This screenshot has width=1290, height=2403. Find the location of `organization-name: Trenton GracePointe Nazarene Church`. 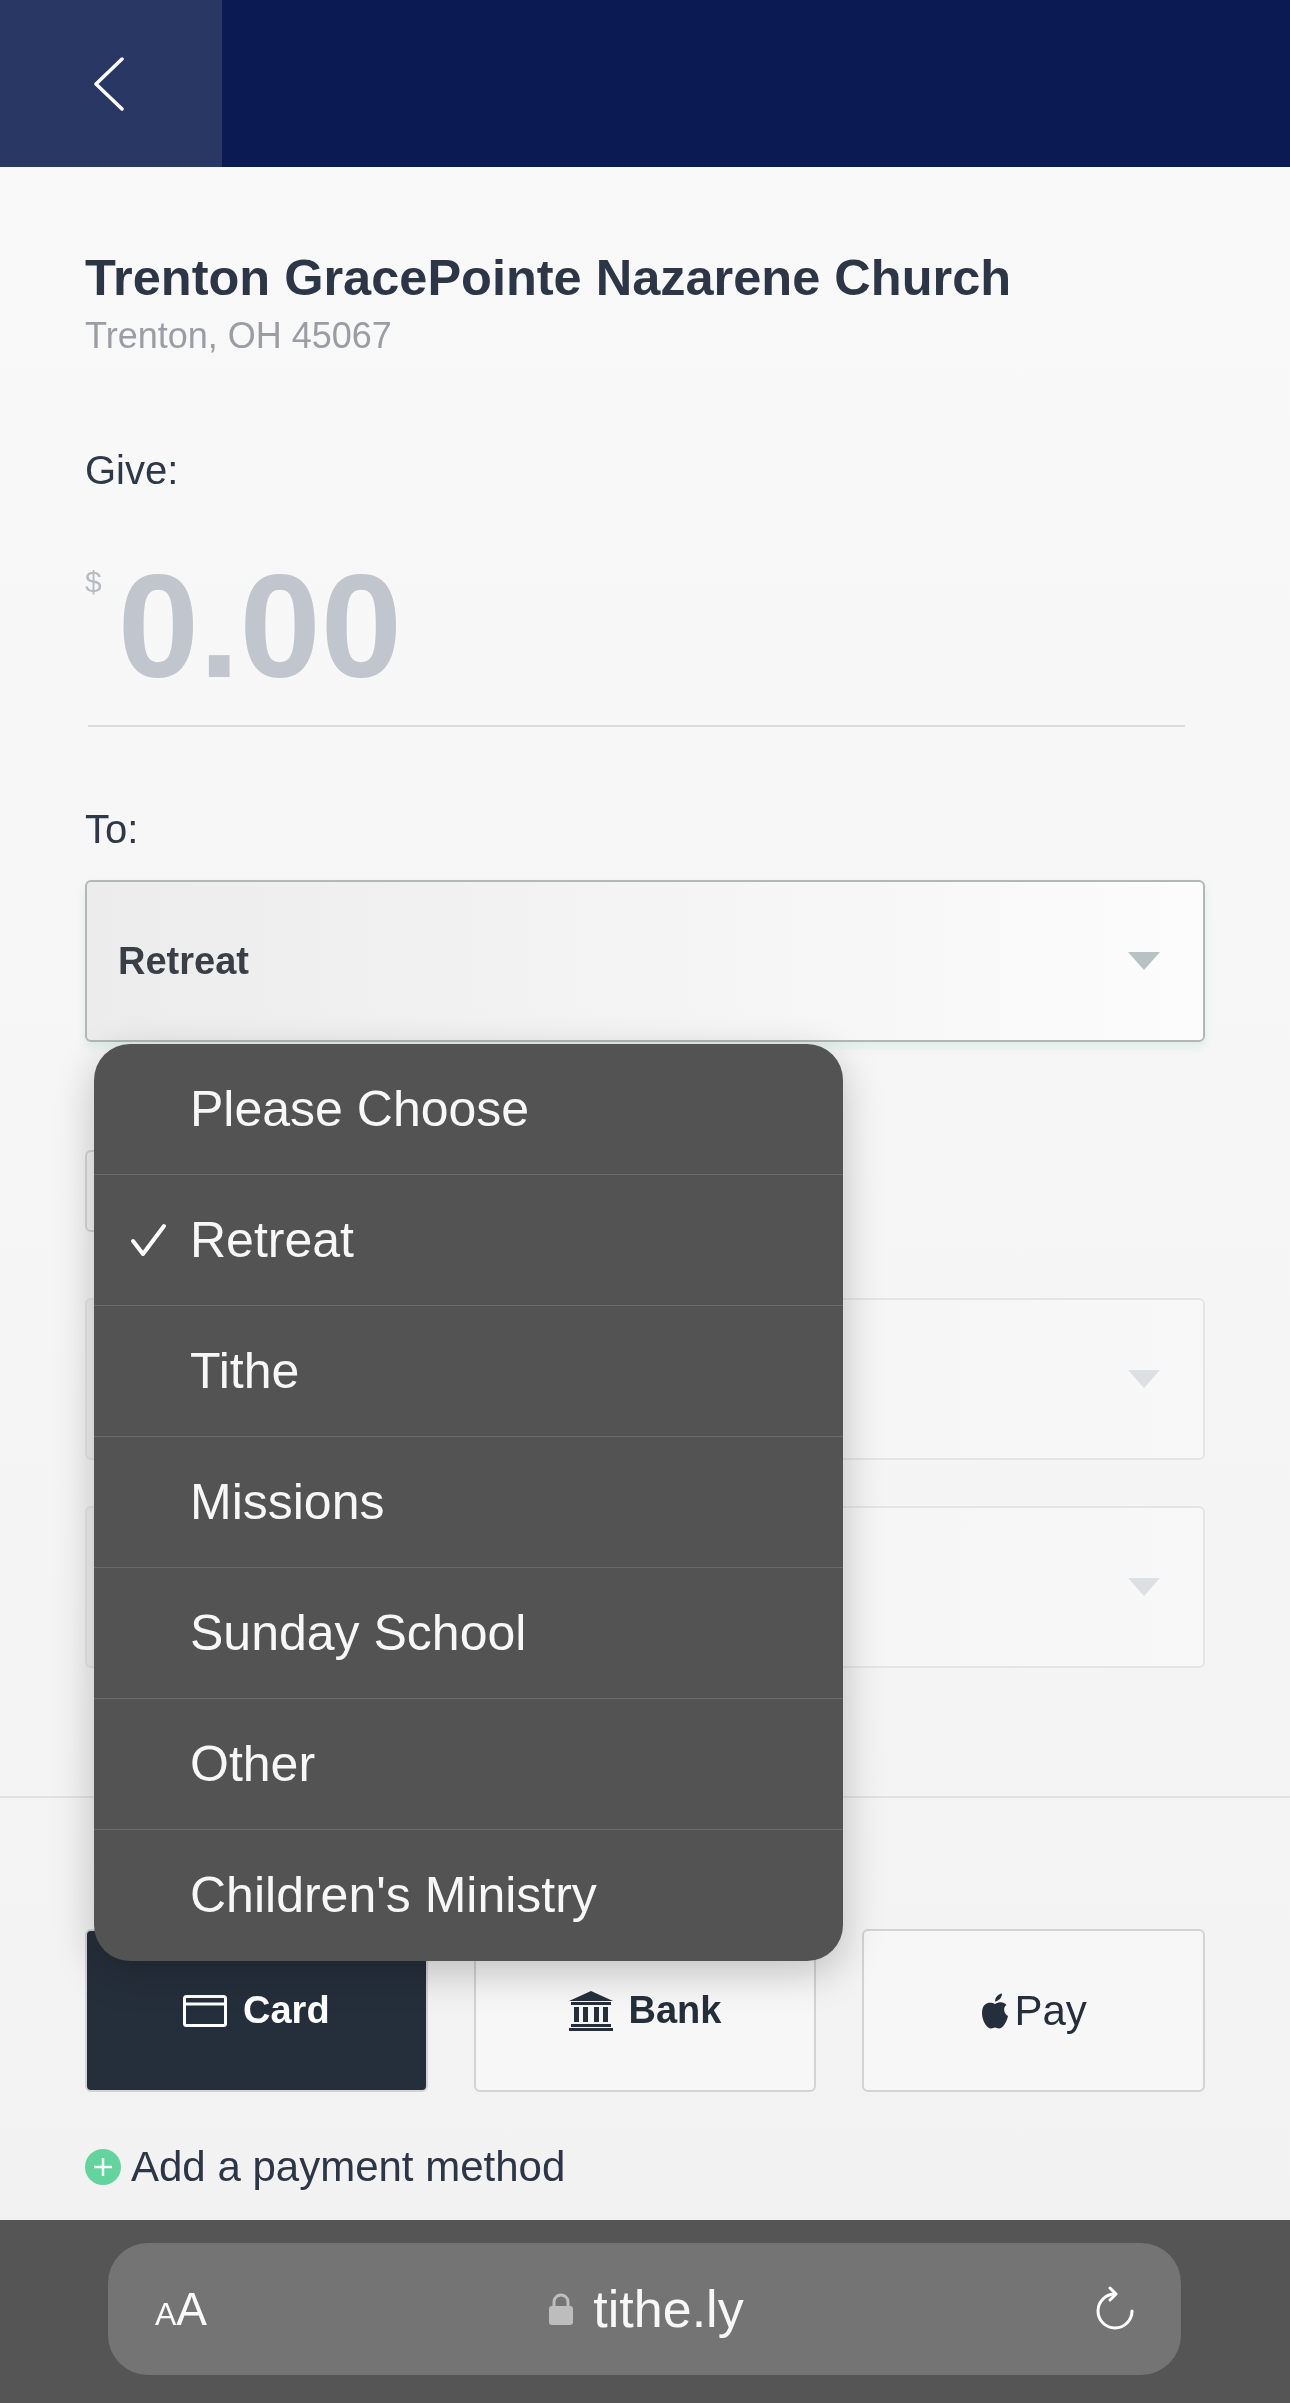

organization-name: Trenton GracePointe Nazarene Church is located at coordinates (549, 277).